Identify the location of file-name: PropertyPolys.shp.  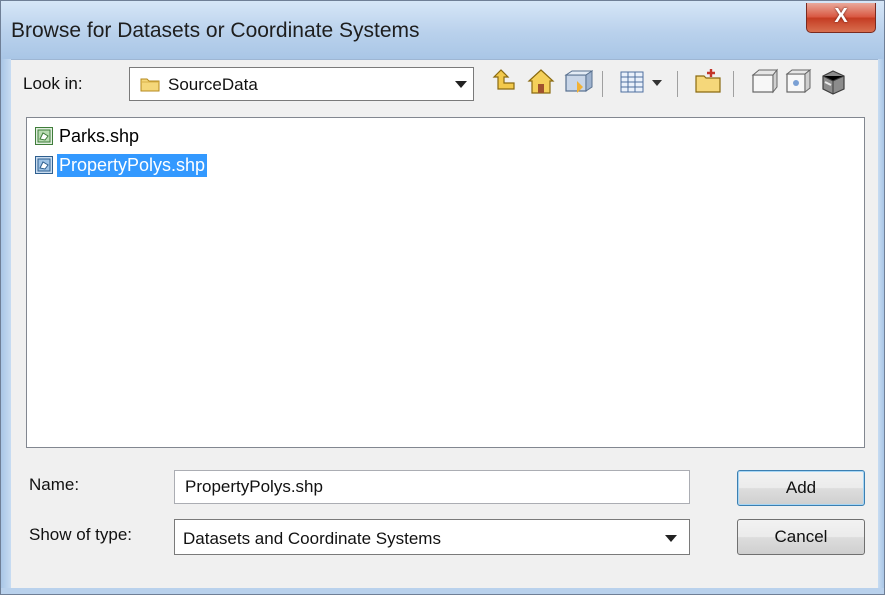
(132, 165).